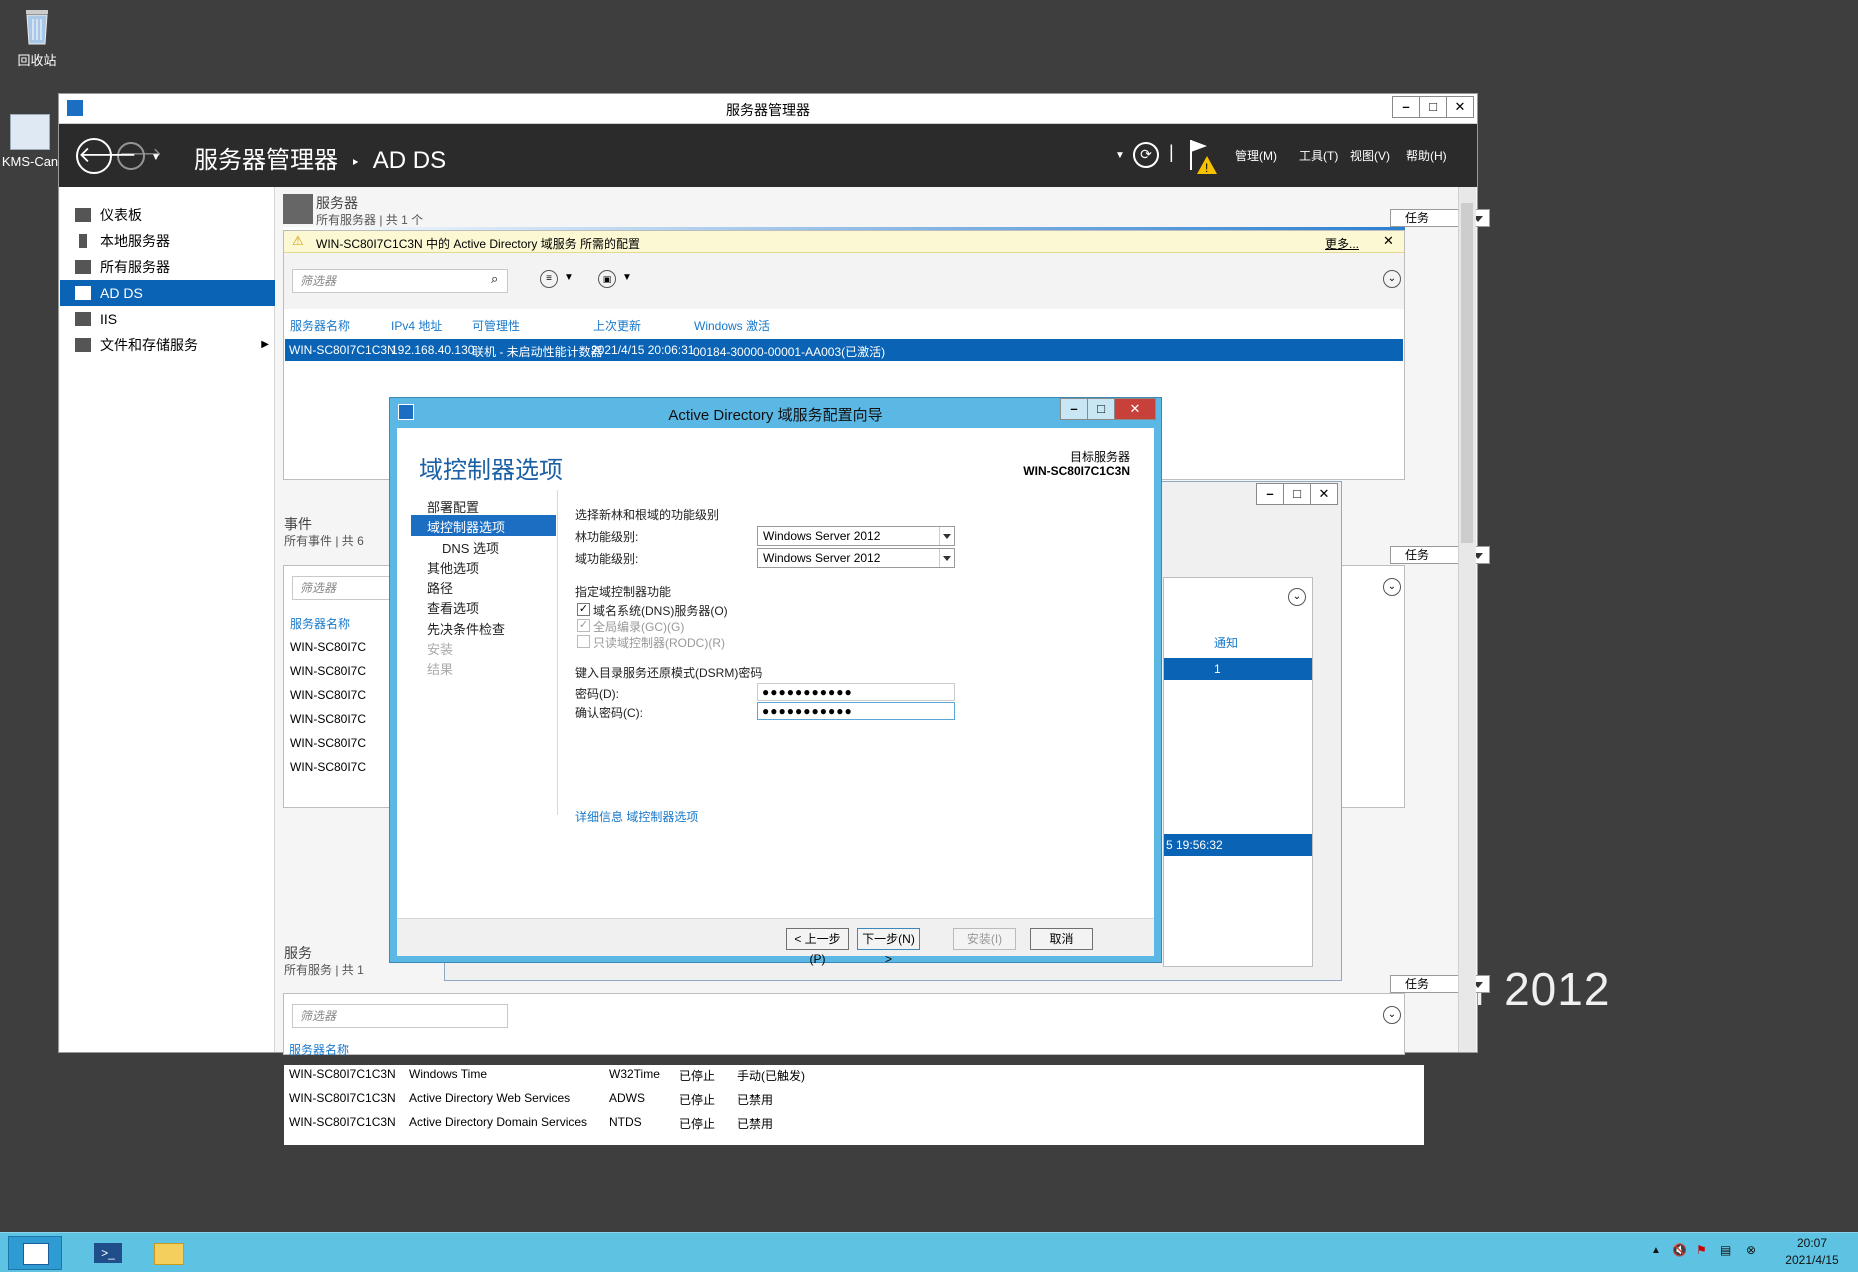 This screenshot has height=1272, width=1858. Describe the element at coordinates (1392, 279) in the screenshot. I see `expand-collapse-icon: ⌄` at that location.